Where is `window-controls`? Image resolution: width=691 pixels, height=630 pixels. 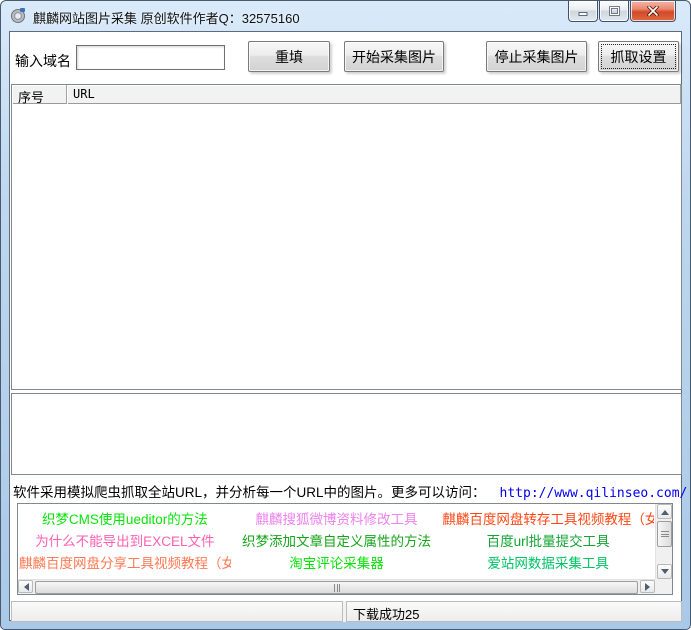 window-controls is located at coordinates (621, 11).